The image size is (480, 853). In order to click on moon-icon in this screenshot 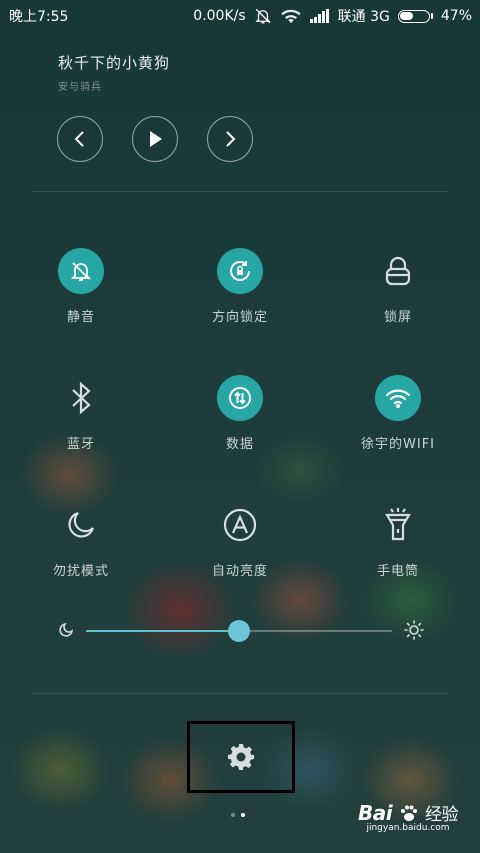, I will do `click(81, 524)`.